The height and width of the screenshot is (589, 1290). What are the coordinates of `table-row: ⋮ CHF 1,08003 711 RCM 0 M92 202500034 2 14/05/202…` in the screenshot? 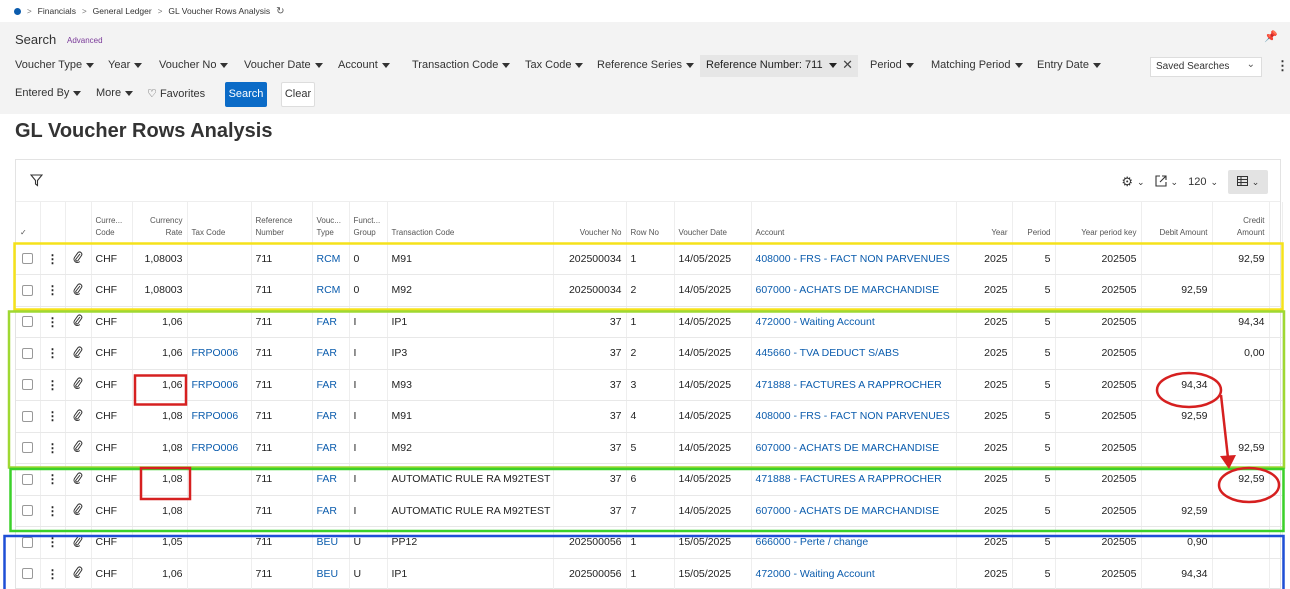 It's located at (649, 290).